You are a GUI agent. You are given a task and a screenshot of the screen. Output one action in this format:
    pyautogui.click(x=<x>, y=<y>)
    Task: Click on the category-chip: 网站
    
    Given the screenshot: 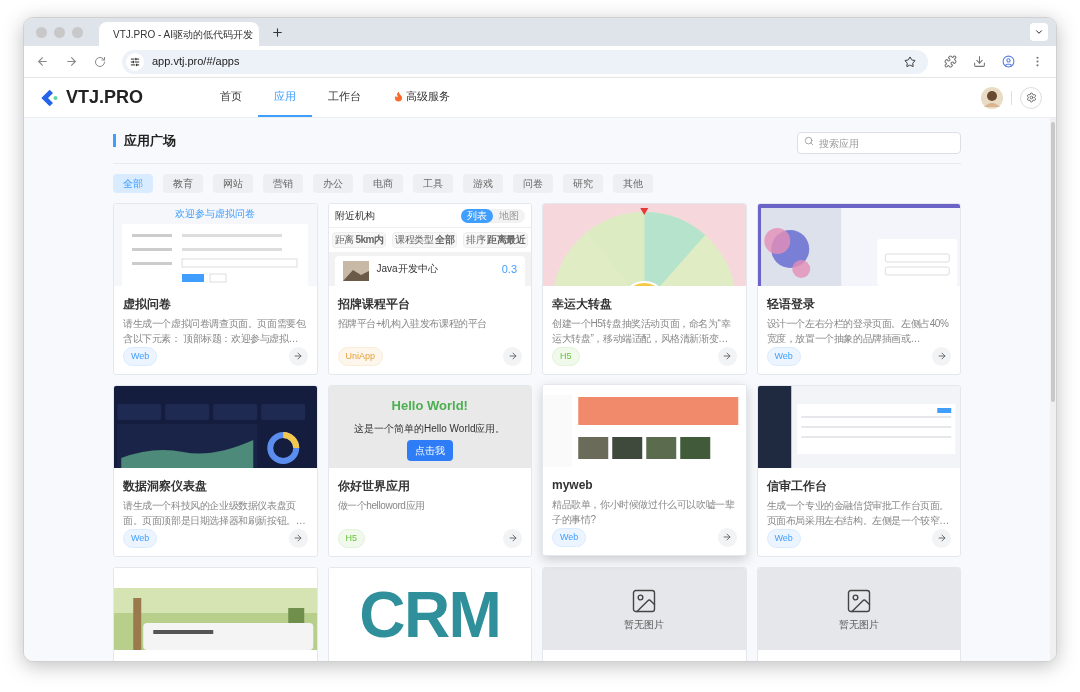 What is the action you would take?
    pyautogui.click(x=233, y=183)
    